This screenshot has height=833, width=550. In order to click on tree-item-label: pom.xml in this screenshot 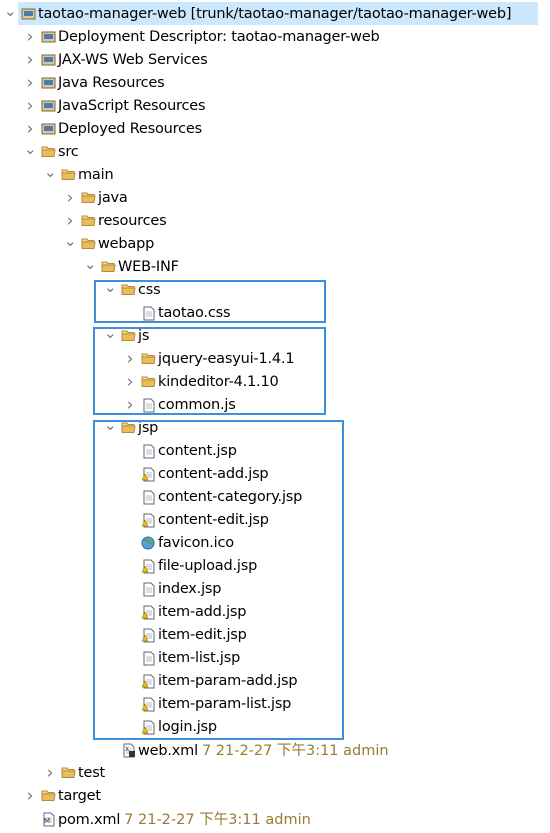, I will do `click(89, 820)`.